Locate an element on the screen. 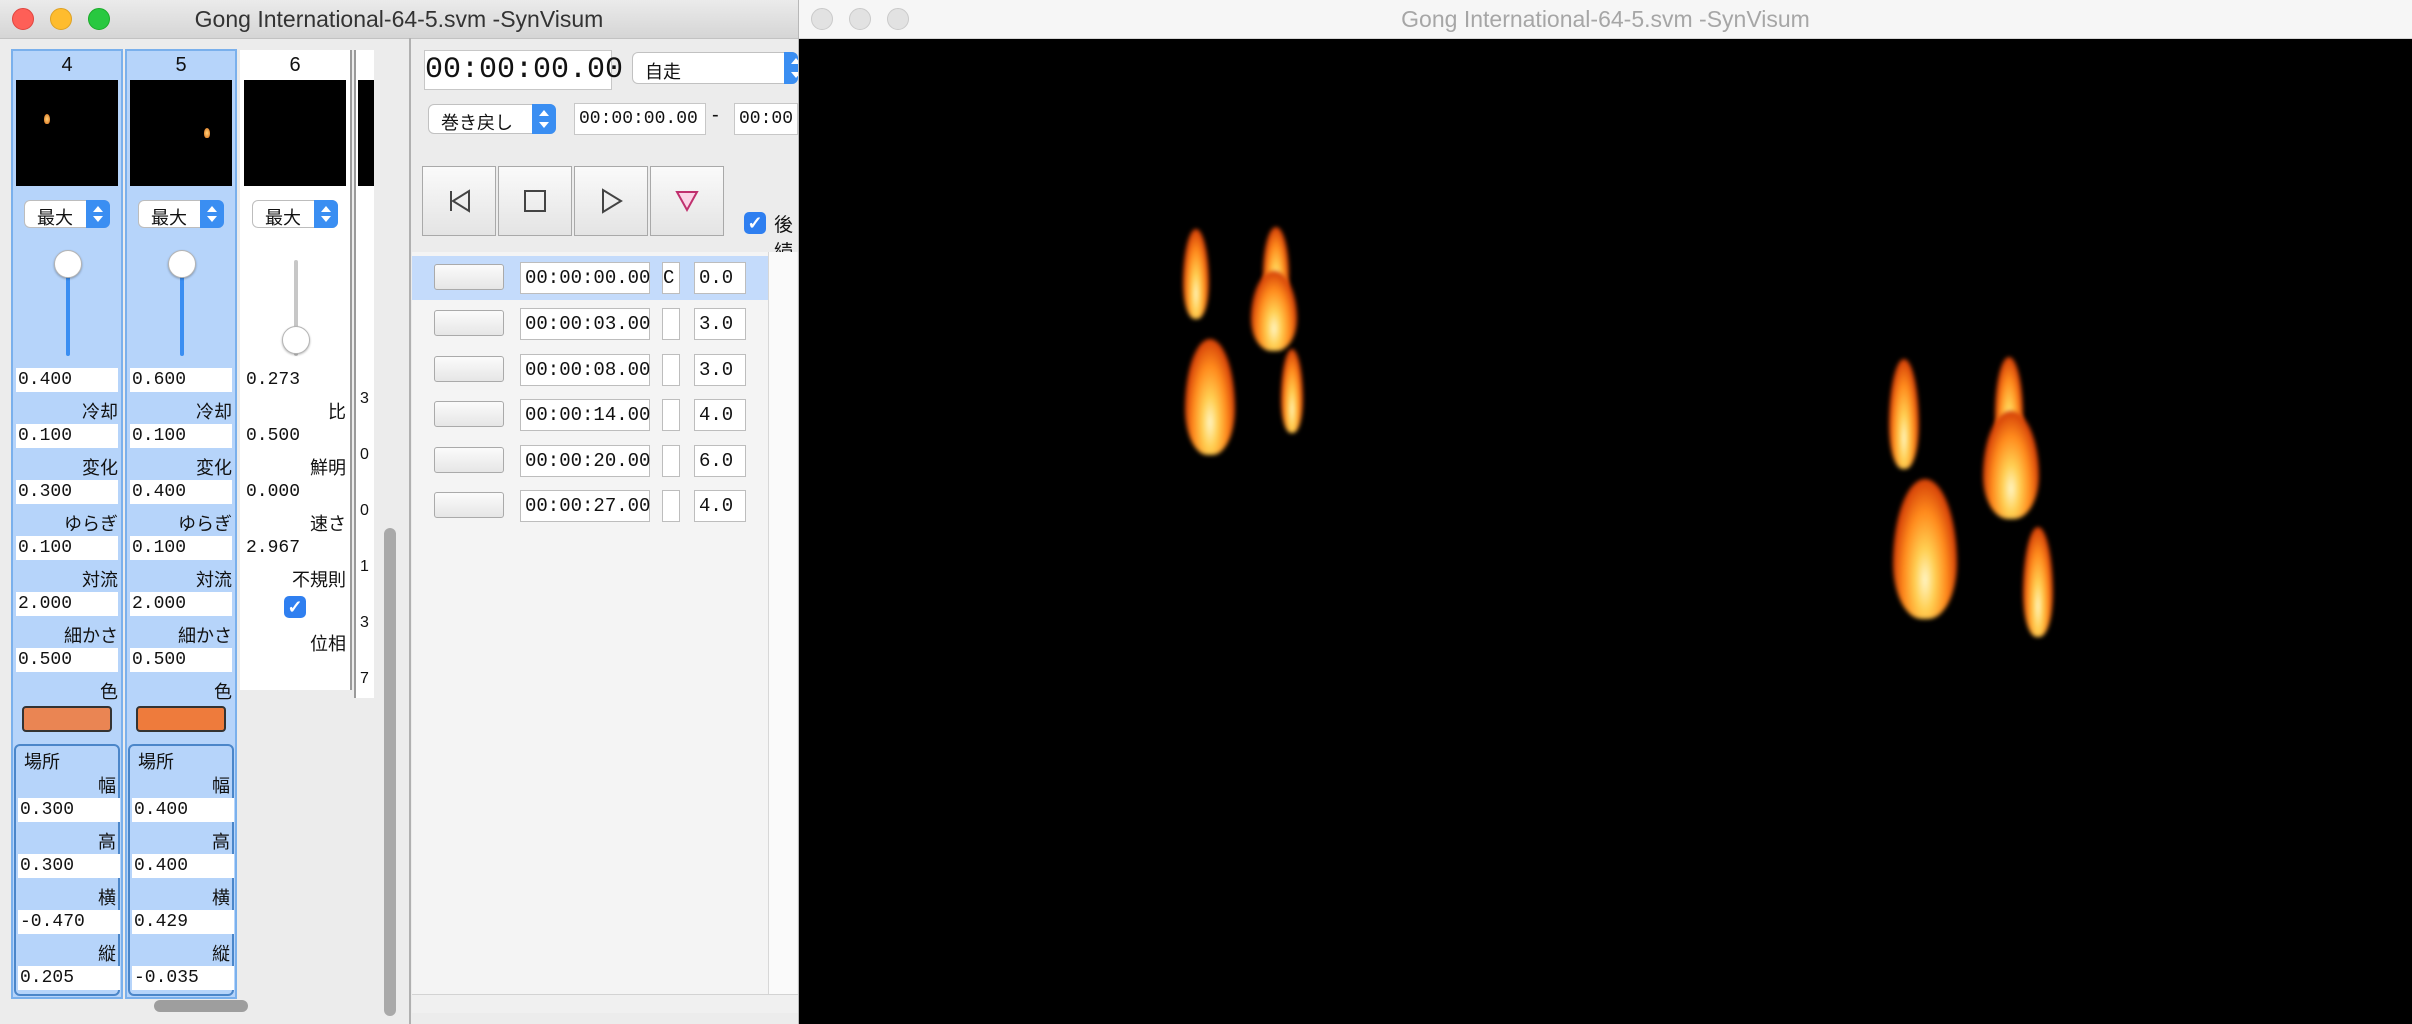 The width and height of the screenshot is (2412, 1024). split-view-divider is located at coordinates (410, 531).